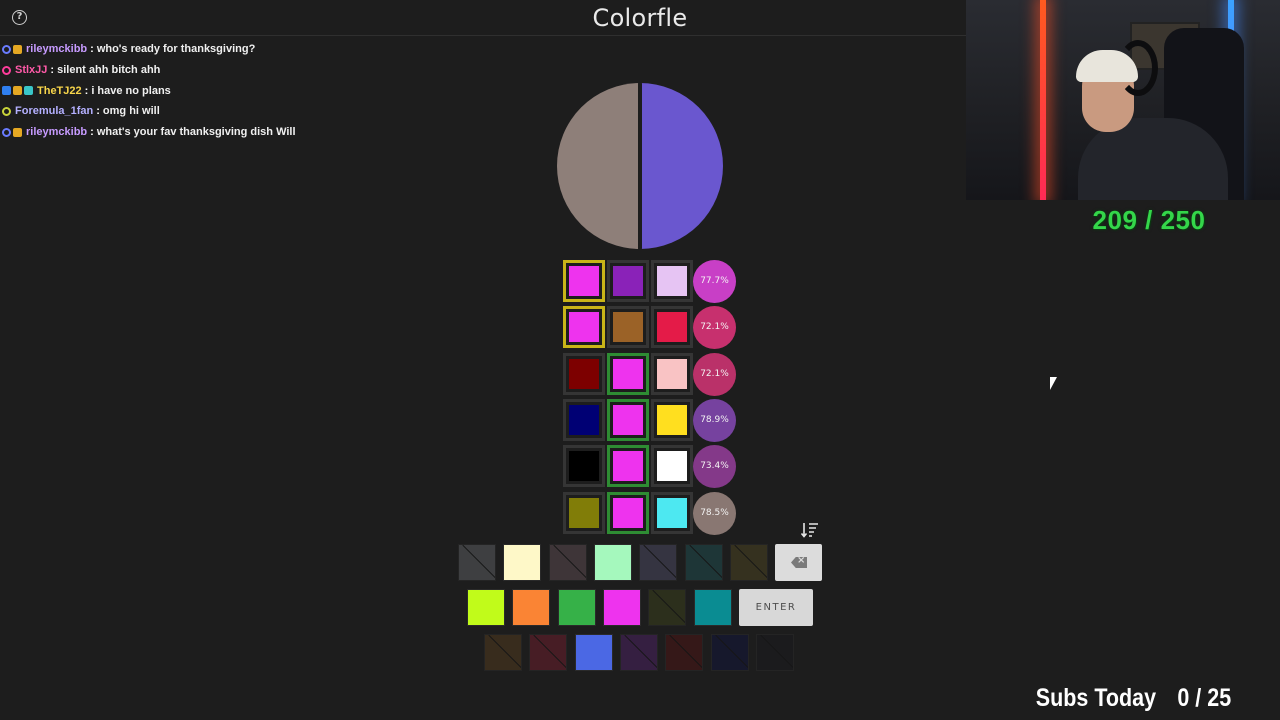 This screenshot has height=720, width=1280. What do you see at coordinates (31, 70) in the screenshot?
I see `chat-username: StlxJJ` at bounding box center [31, 70].